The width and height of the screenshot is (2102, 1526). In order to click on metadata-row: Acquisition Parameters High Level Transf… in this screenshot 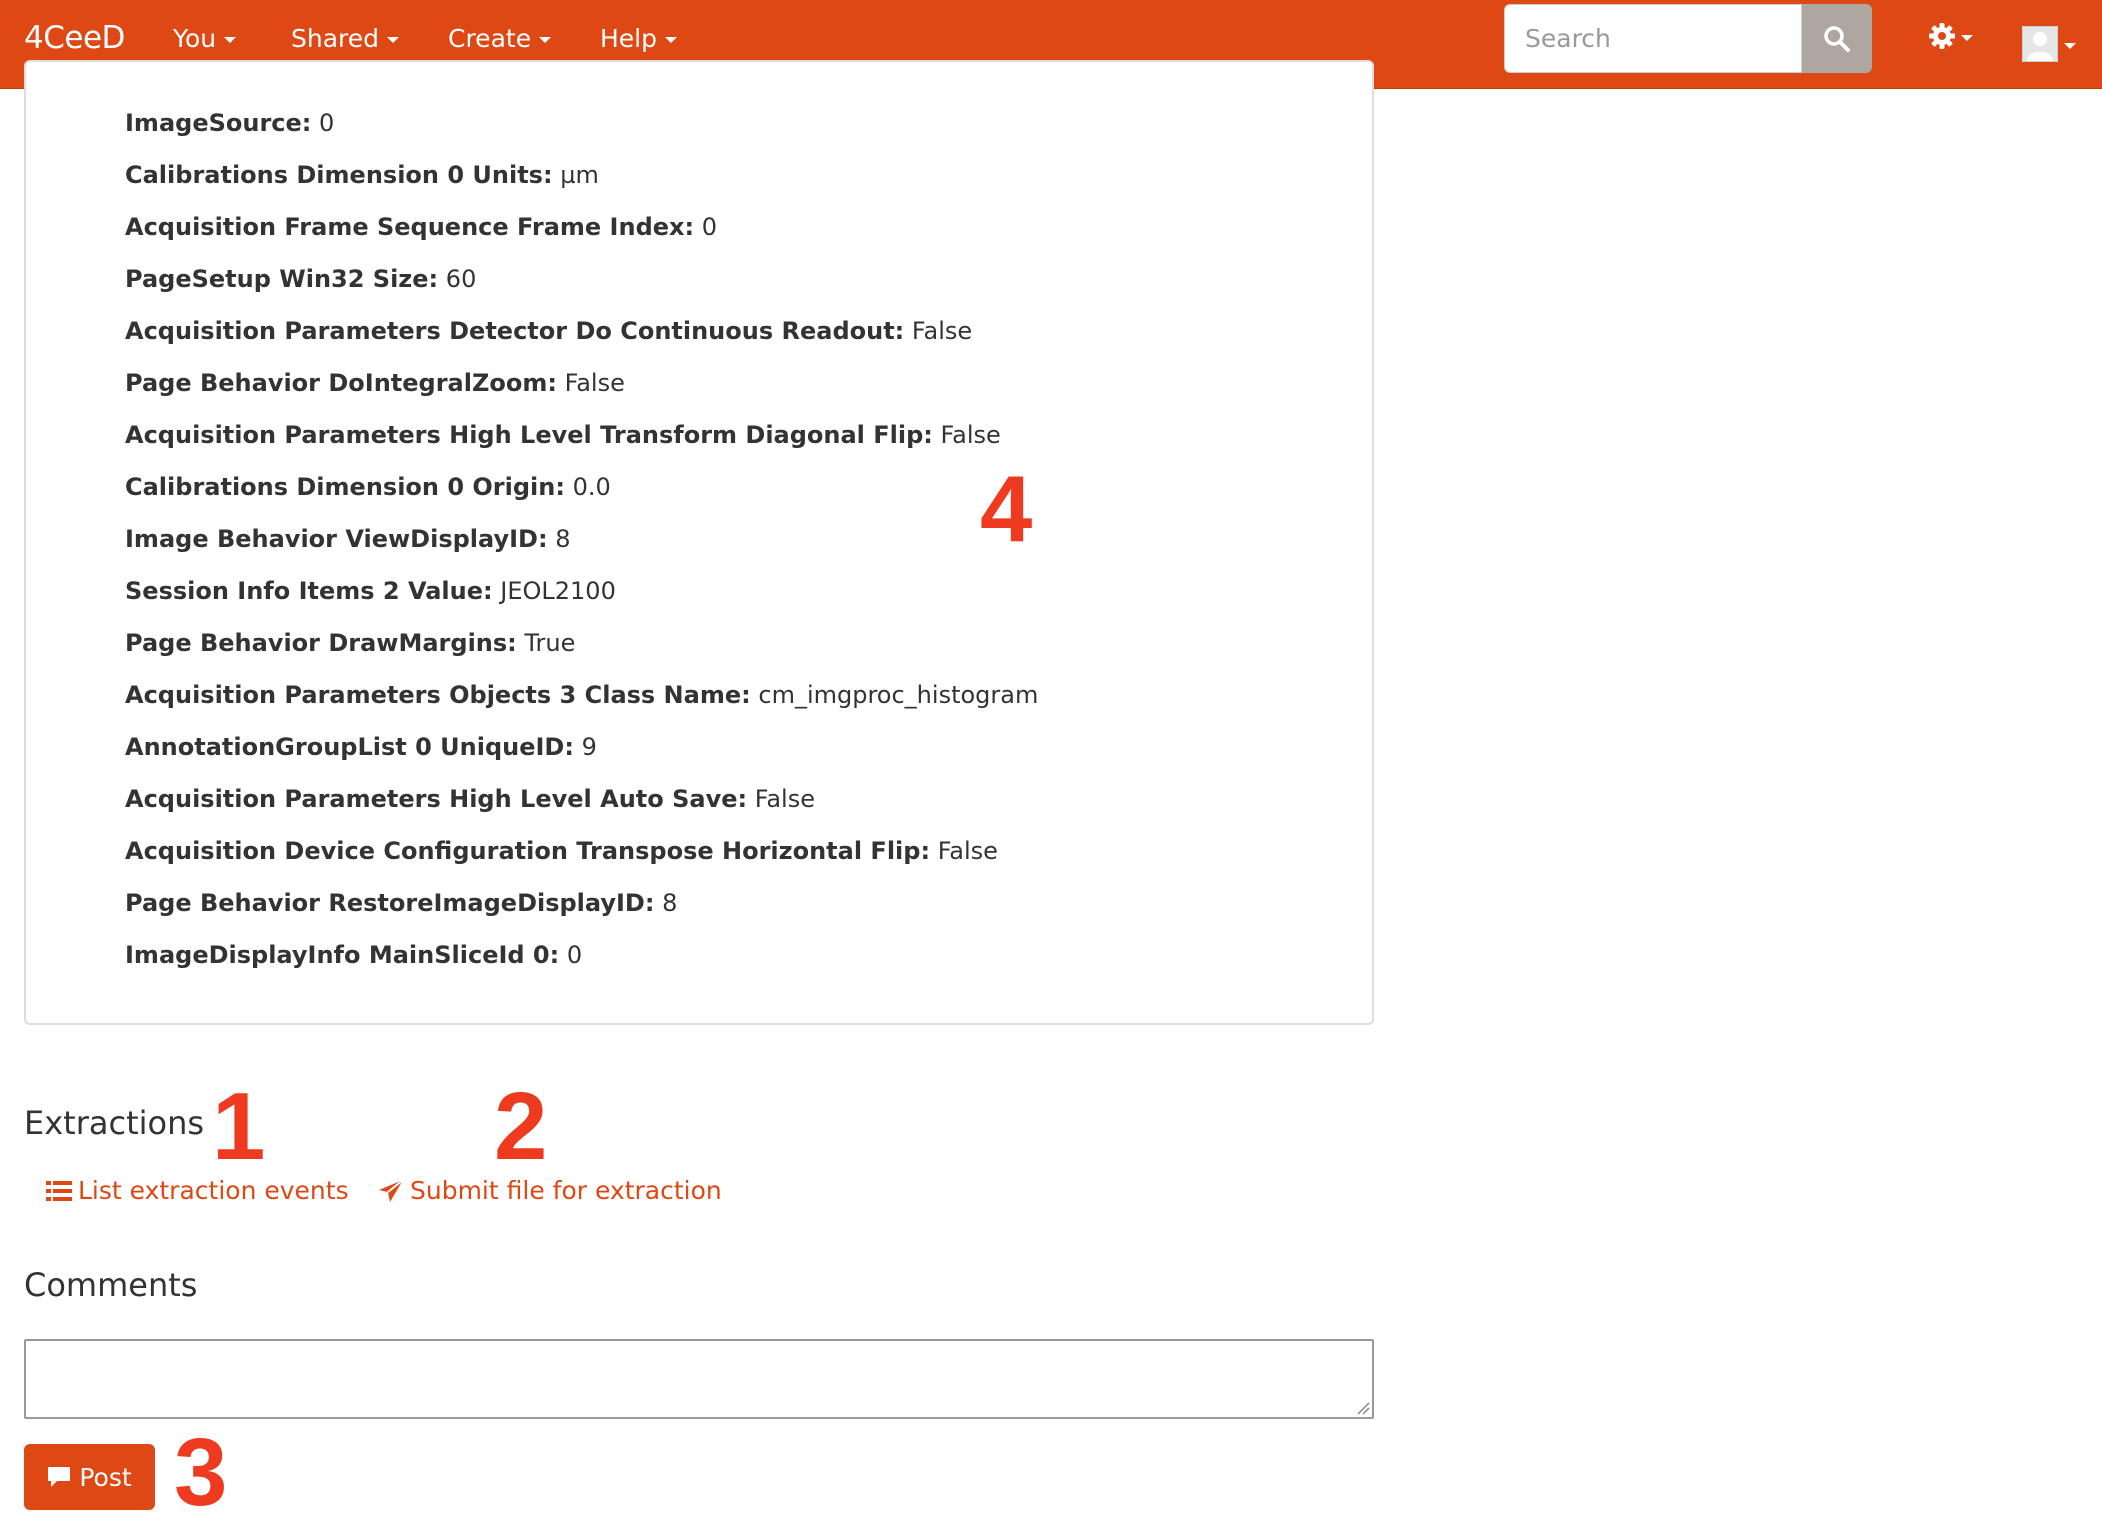, I will do `click(581, 443)`.